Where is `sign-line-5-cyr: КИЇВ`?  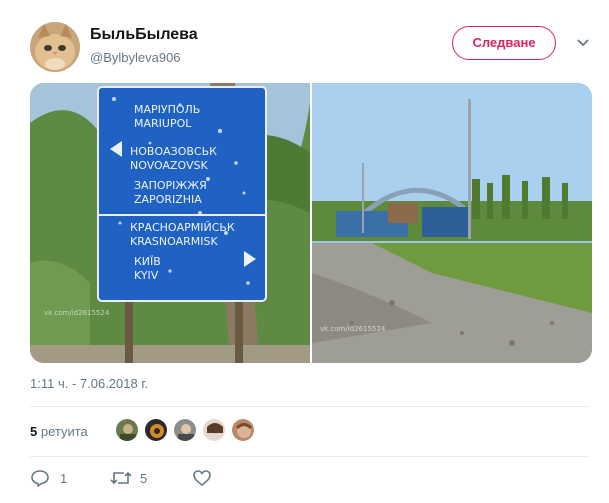
sign-line-5-cyr: КИЇВ is located at coordinates (147, 261).